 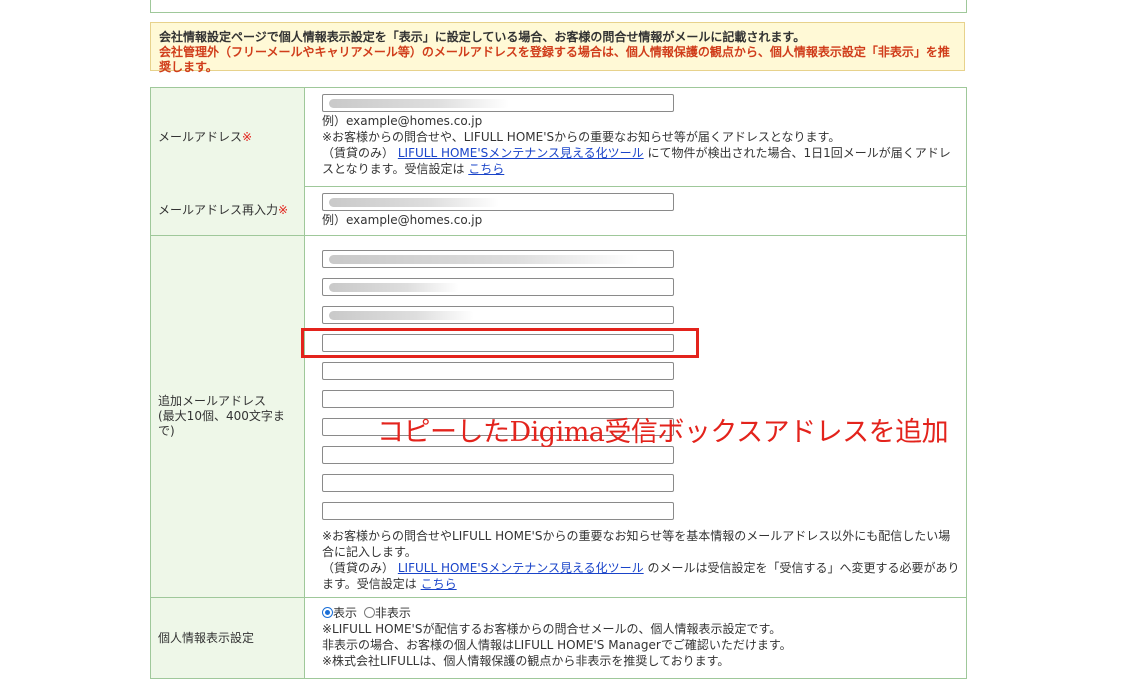 What do you see at coordinates (402, 220) in the screenshot?
I see `email-confirm-example: 例）example@homes.co.jp` at bounding box center [402, 220].